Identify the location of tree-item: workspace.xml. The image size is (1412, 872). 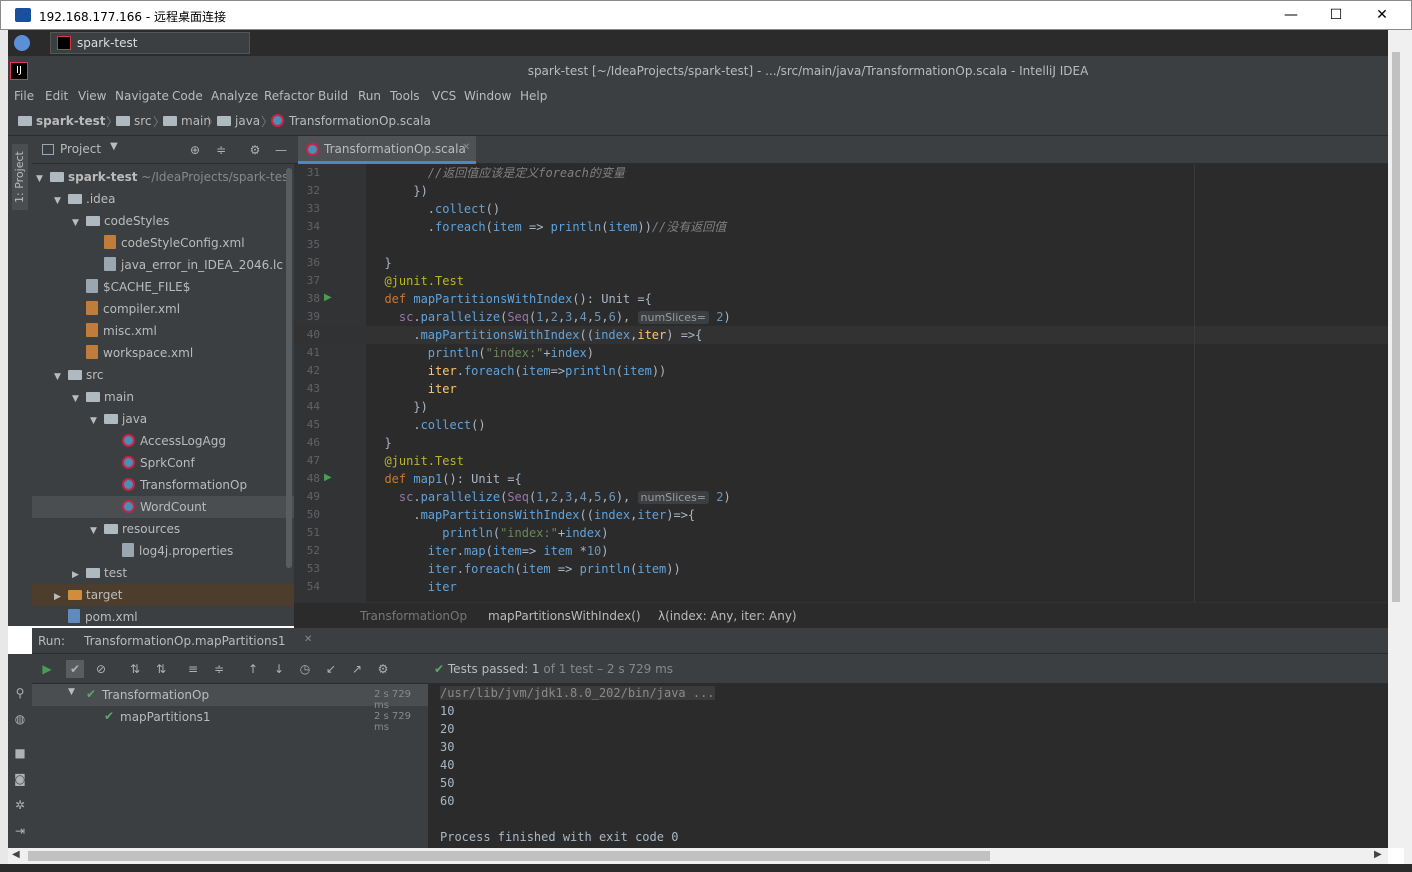
(163, 353).